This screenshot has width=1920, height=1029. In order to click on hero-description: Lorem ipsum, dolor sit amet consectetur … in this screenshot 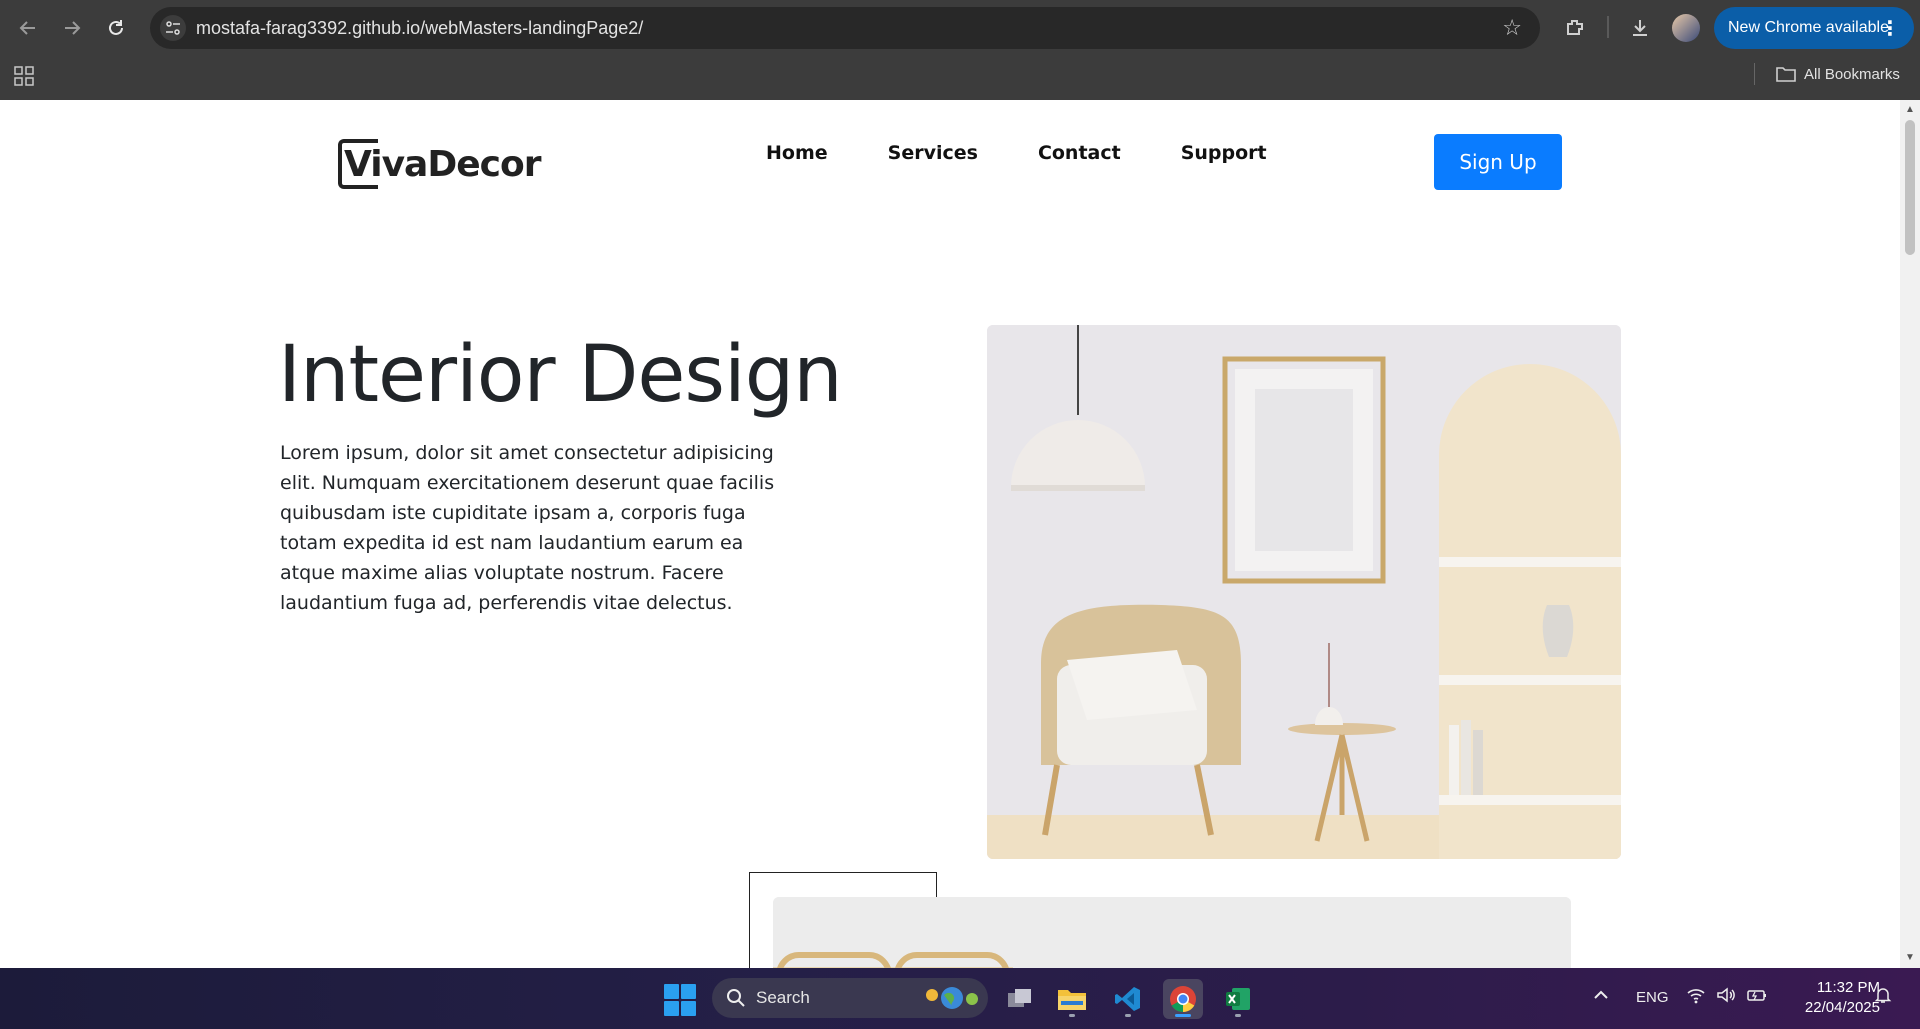, I will do `click(527, 528)`.